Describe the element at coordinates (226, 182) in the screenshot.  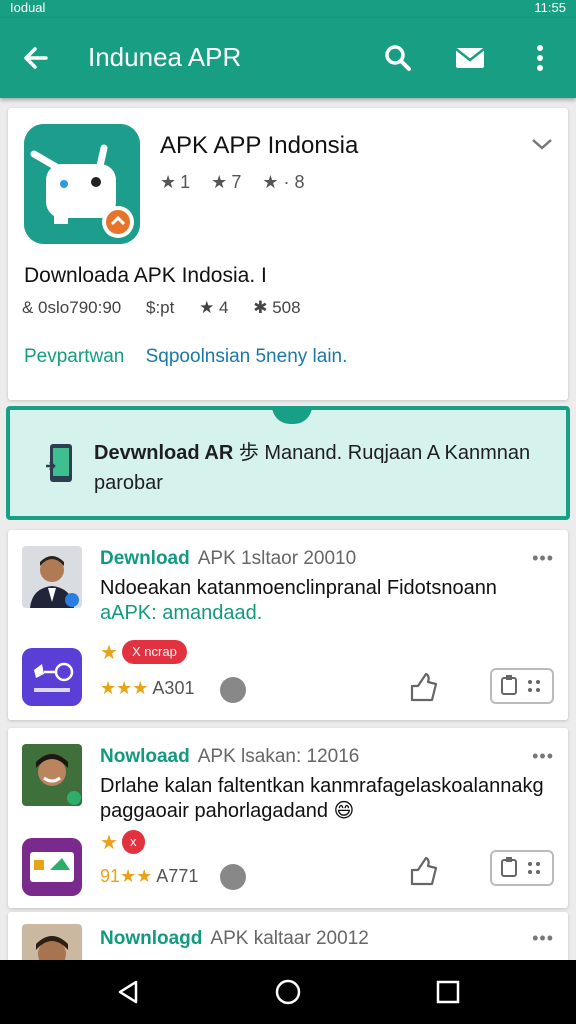
I see `rating-2: ★ 7` at that location.